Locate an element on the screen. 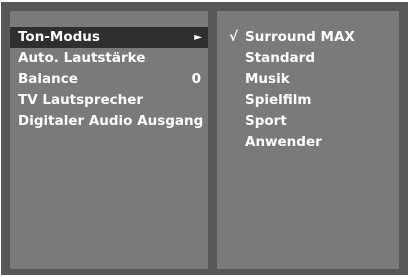  menu-item-tv-lautsprecher: TV Lautsprecher is located at coordinates (109, 100).